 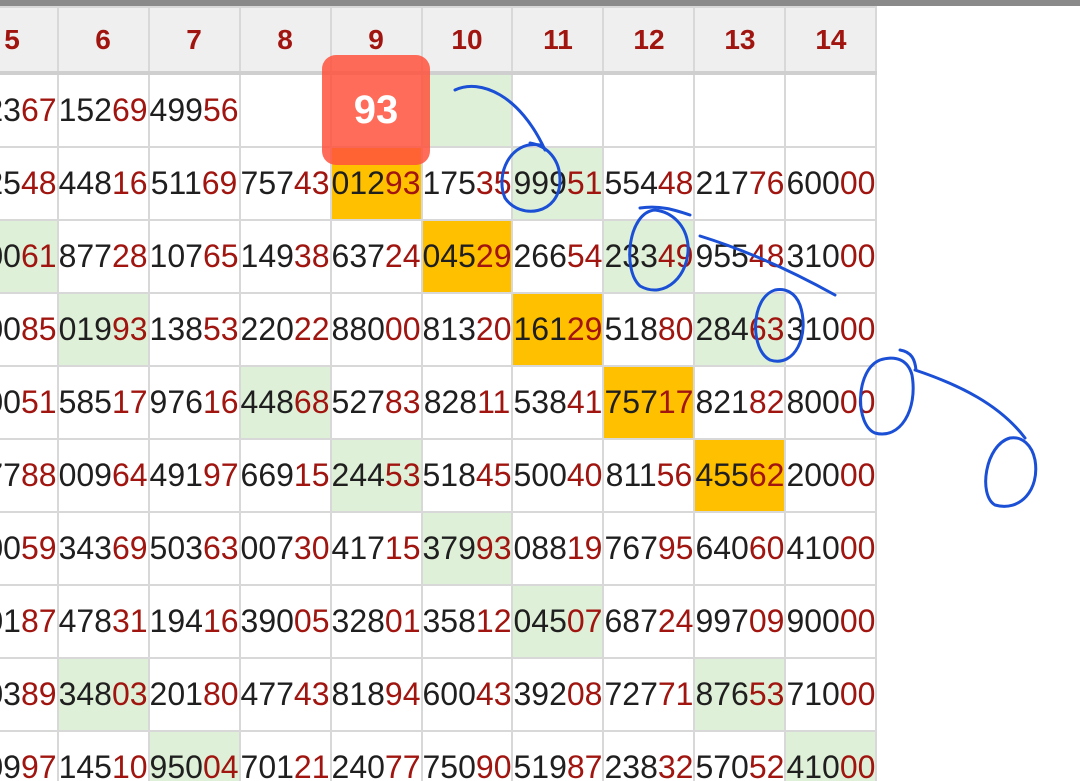 I want to click on table-cell: 75743, so click(x=285, y=183).